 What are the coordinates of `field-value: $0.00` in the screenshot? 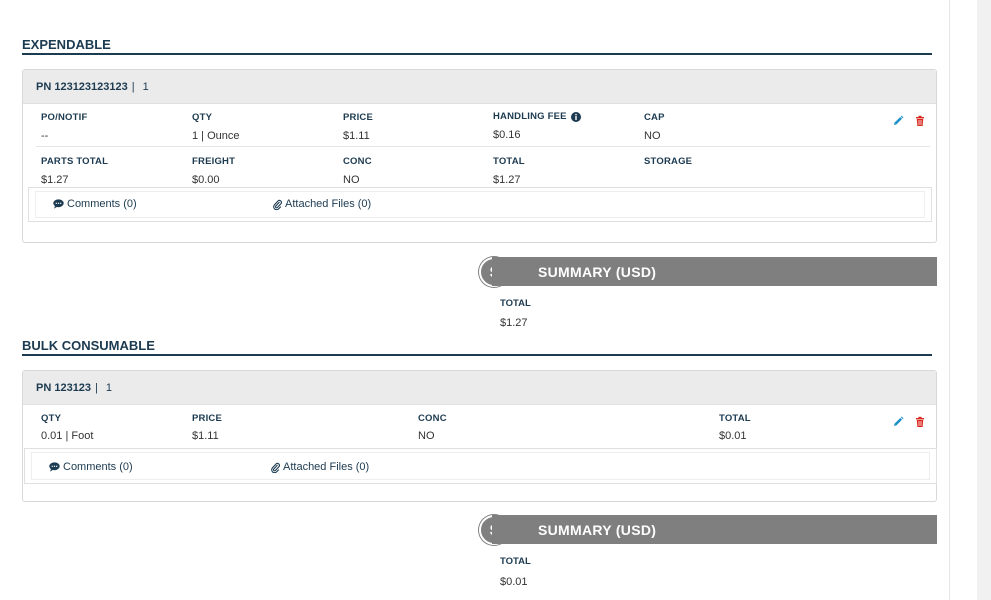 It's located at (206, 180).